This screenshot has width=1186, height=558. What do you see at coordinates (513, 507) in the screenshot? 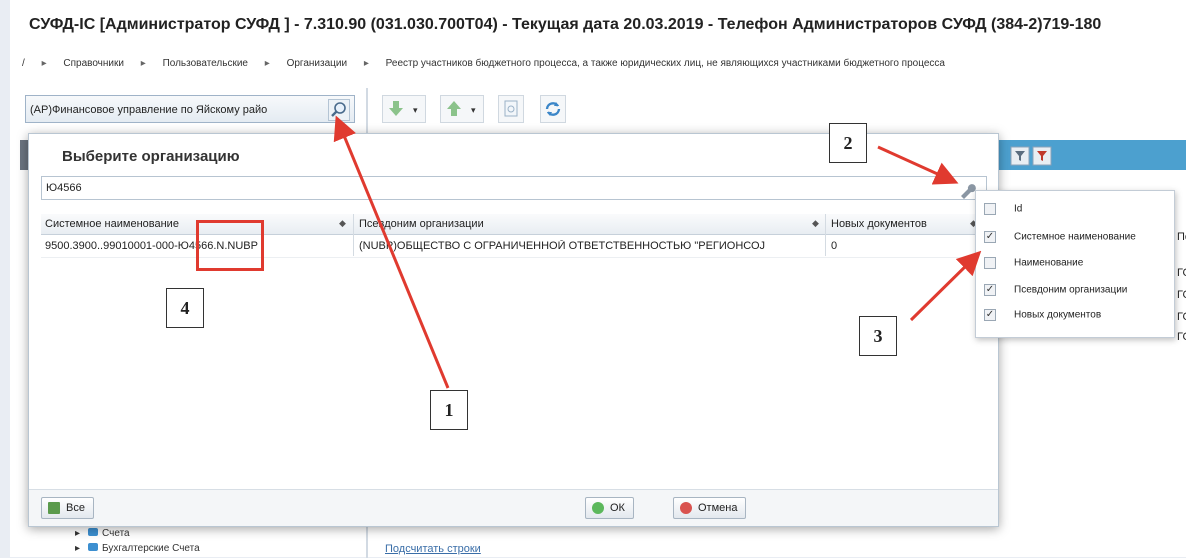
I see `dialog-footer: Все ОК Отмена` at bounding box center [513, 507].